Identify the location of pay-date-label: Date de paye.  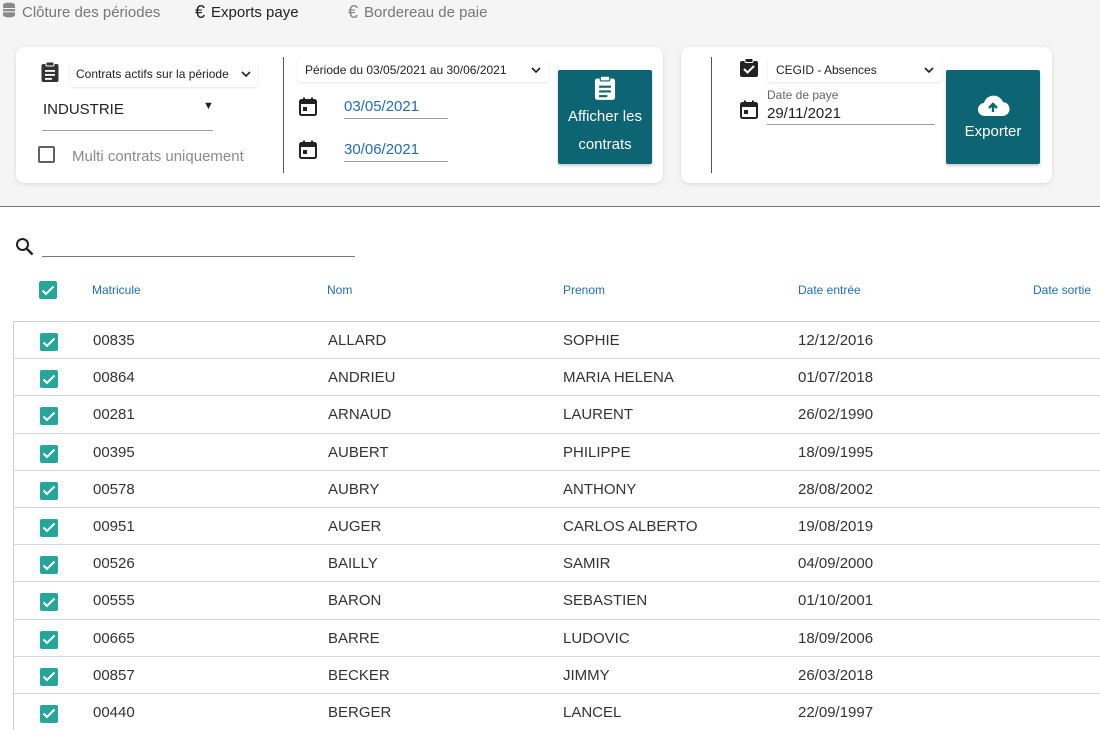
(803, 95).